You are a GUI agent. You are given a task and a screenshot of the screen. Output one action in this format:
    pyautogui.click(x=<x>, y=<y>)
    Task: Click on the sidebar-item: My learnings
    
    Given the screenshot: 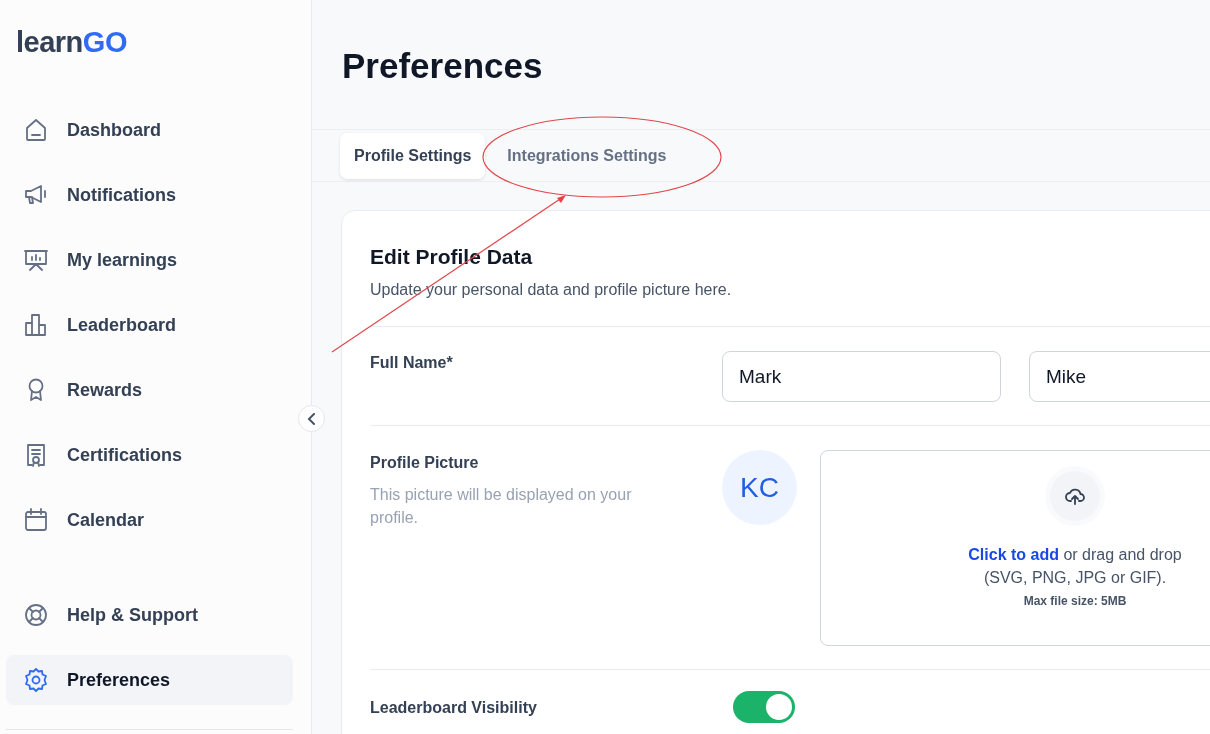 What is the action you would take?
    pyautogui.click(x=149, y=260)
    